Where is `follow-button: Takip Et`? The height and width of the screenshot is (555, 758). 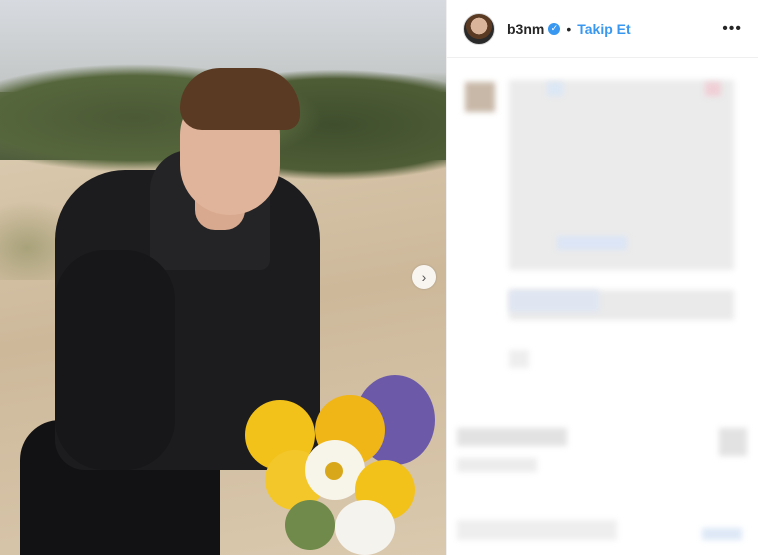
follow-button: Takip Et is located at coordinates (603, 29).